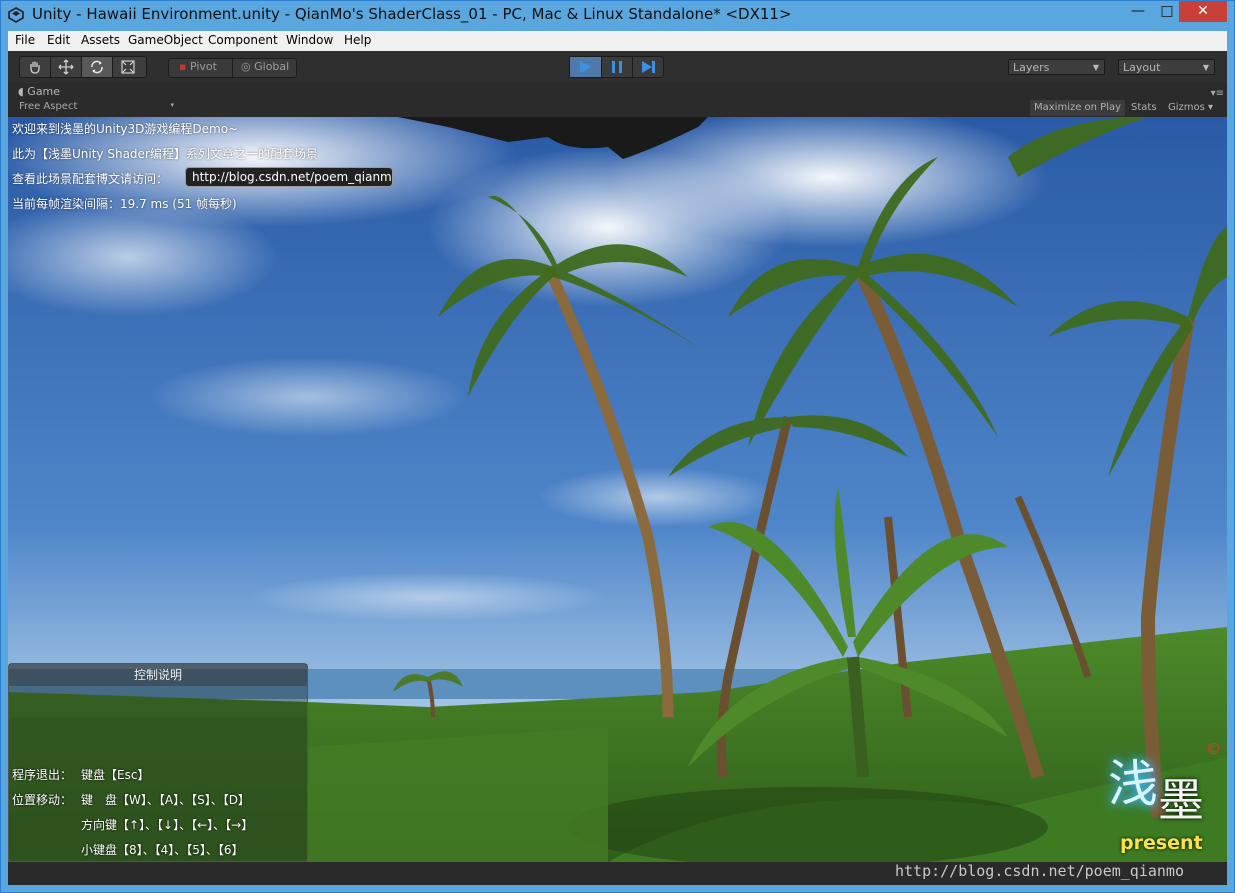 The width and height of the screenshot is (1235, 893). I want to click on menu-file: File, so click(25, 40).